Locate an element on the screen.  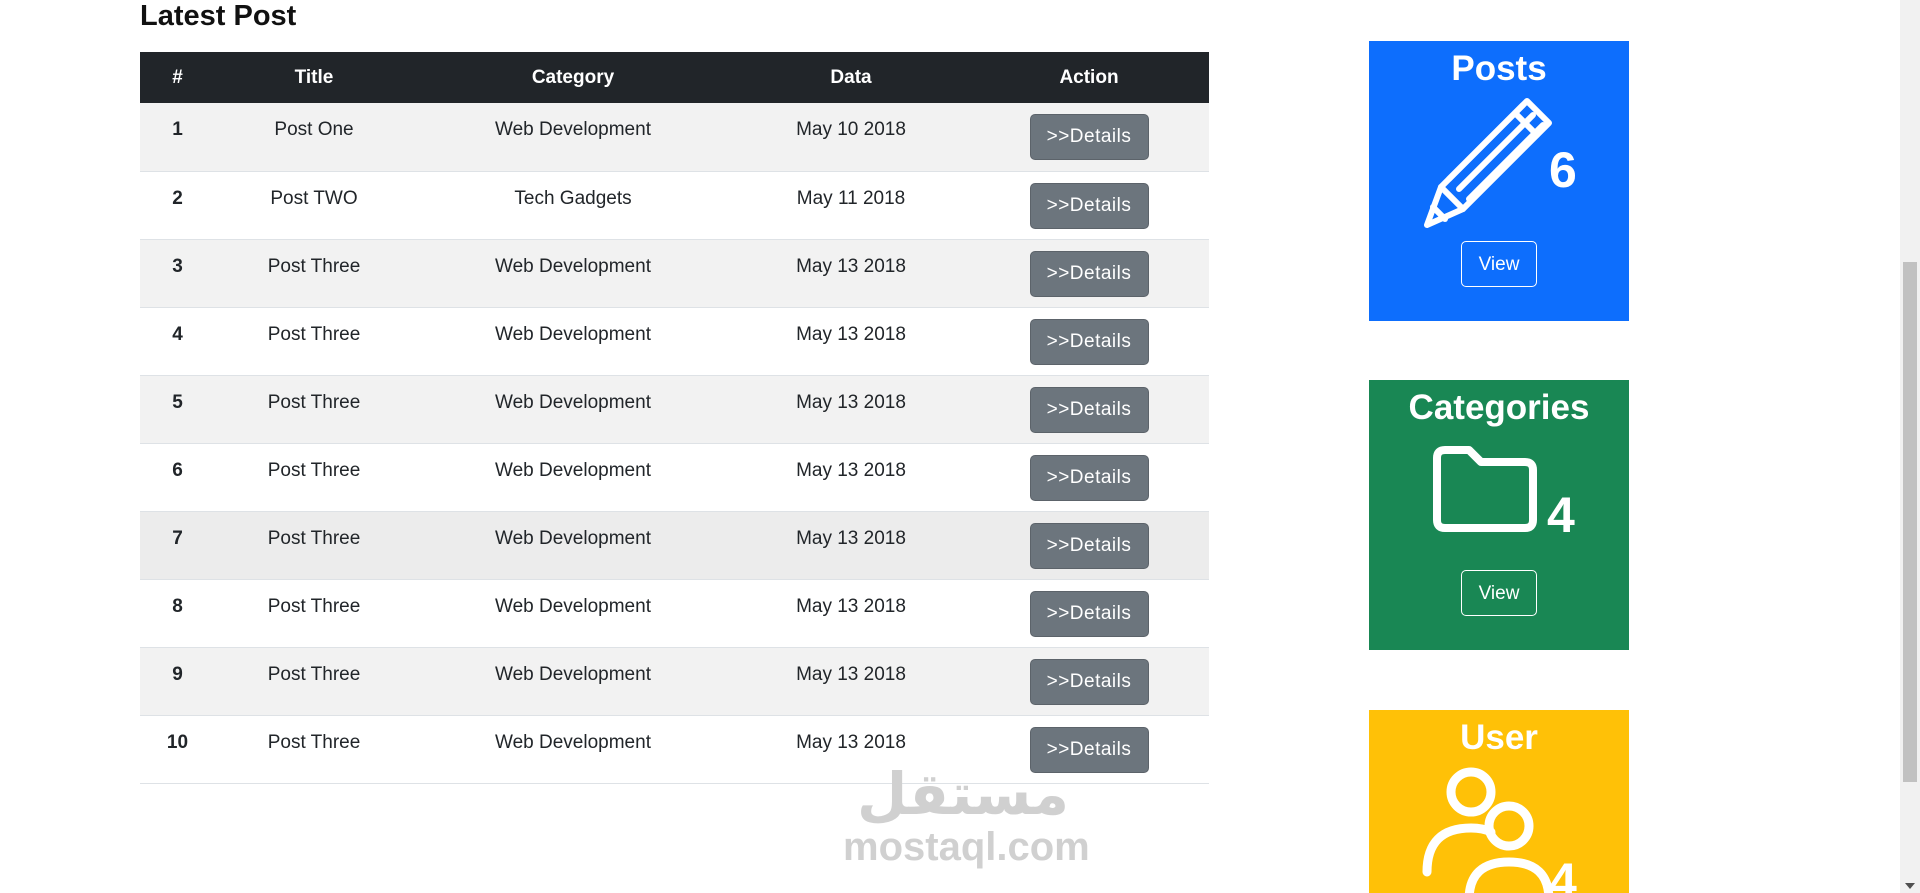
row-category: Tech Gadgets is located at coordinates (573, 198).